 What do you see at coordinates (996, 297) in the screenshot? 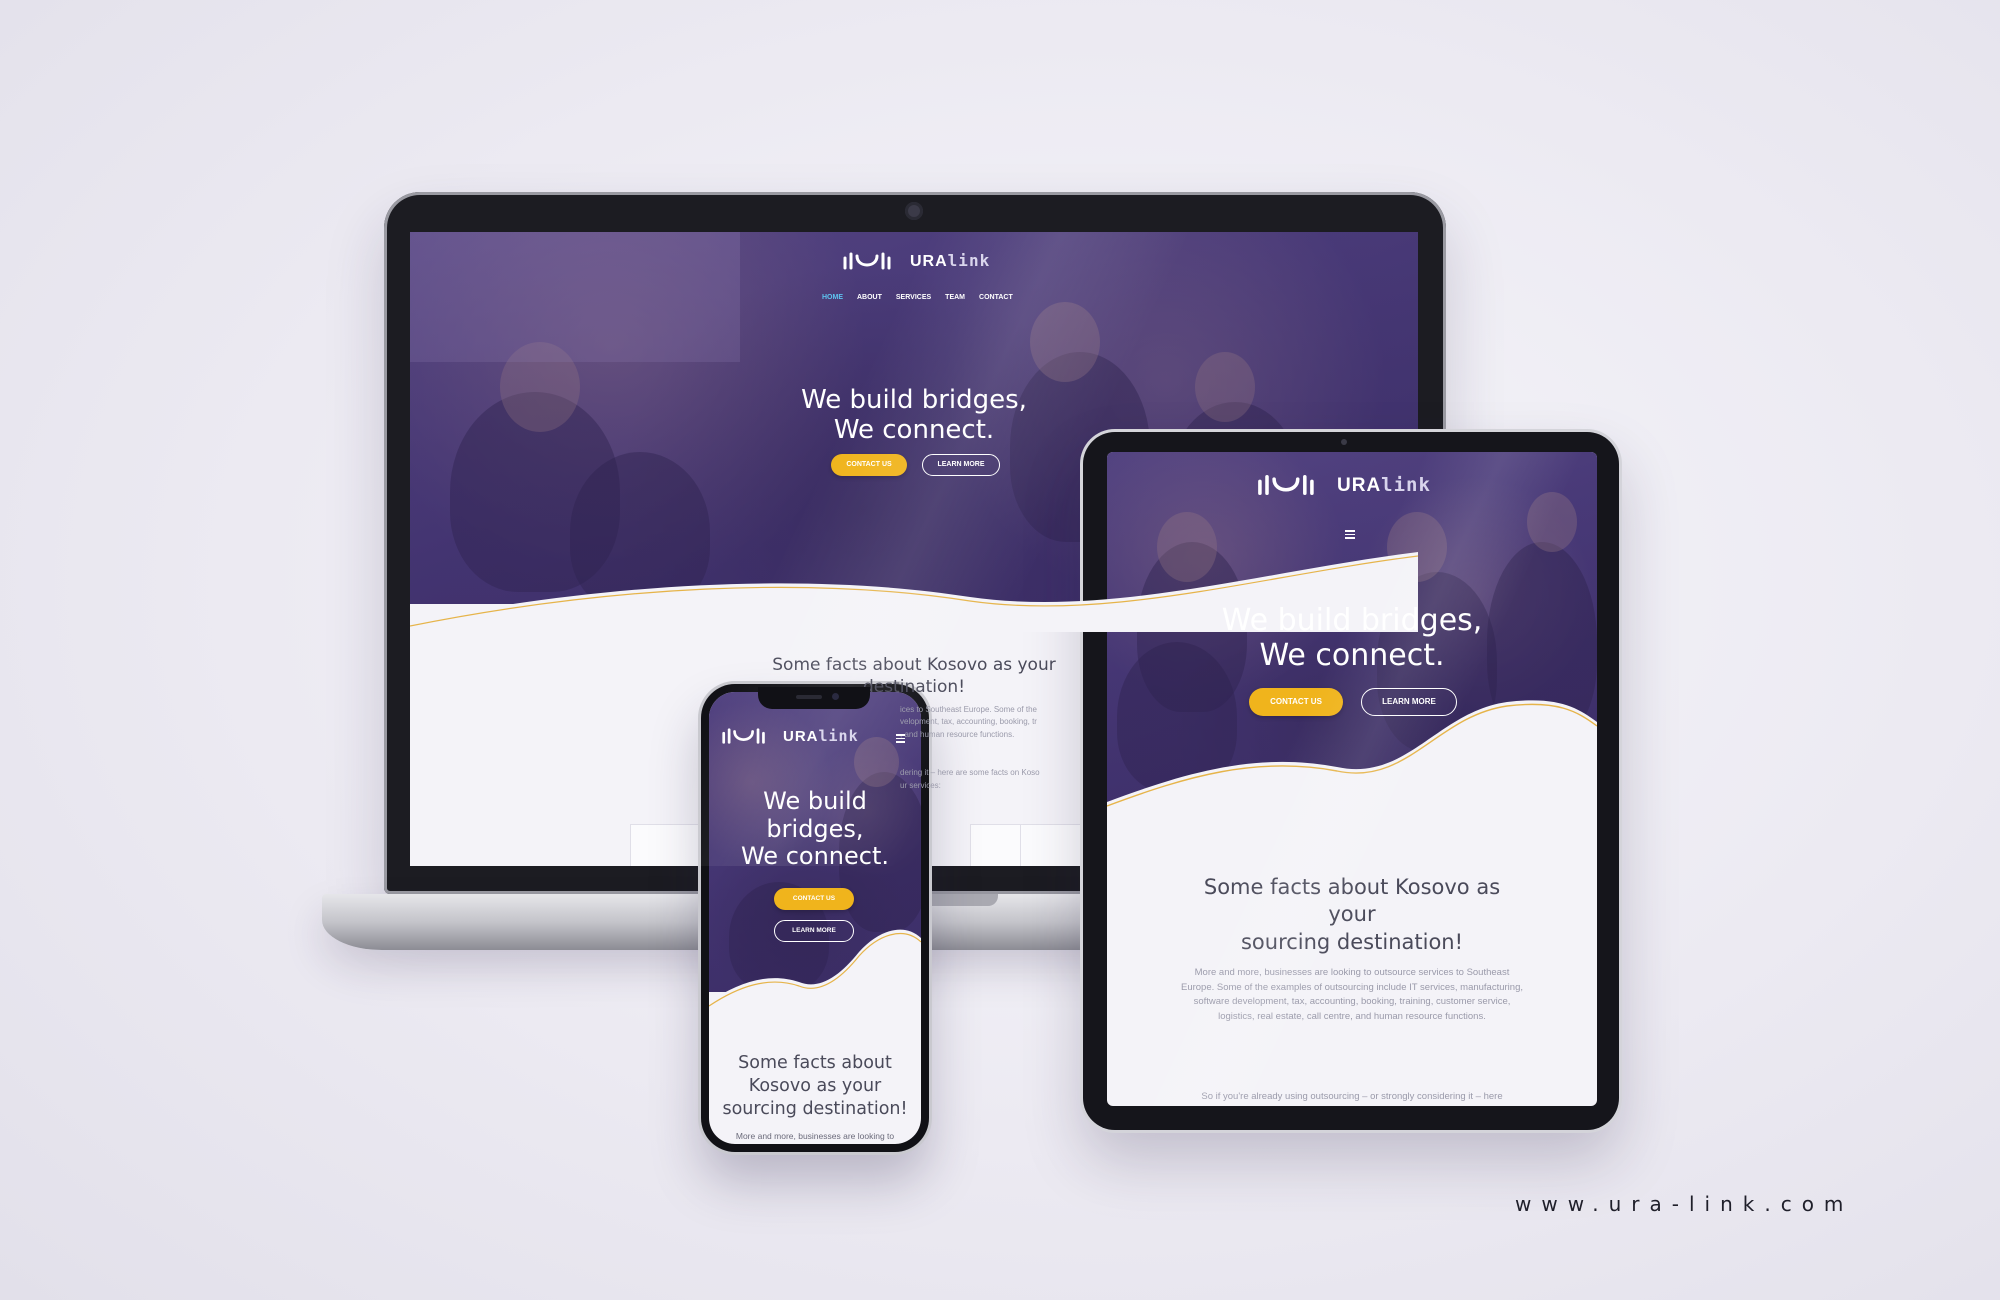
I see `nav-item-contact: CONTACT` at bounding box center [996, 297].